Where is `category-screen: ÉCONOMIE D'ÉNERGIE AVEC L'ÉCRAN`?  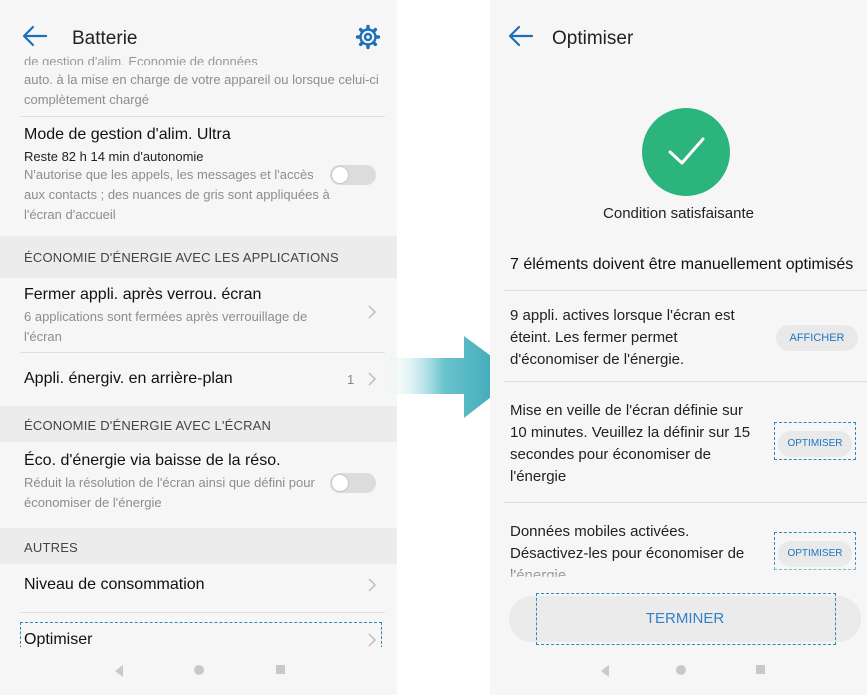
category-screen: ÉCONOMIE D'ÉNERGIE AVEC L'ÉCRAN is located at coordinates (148, 425).